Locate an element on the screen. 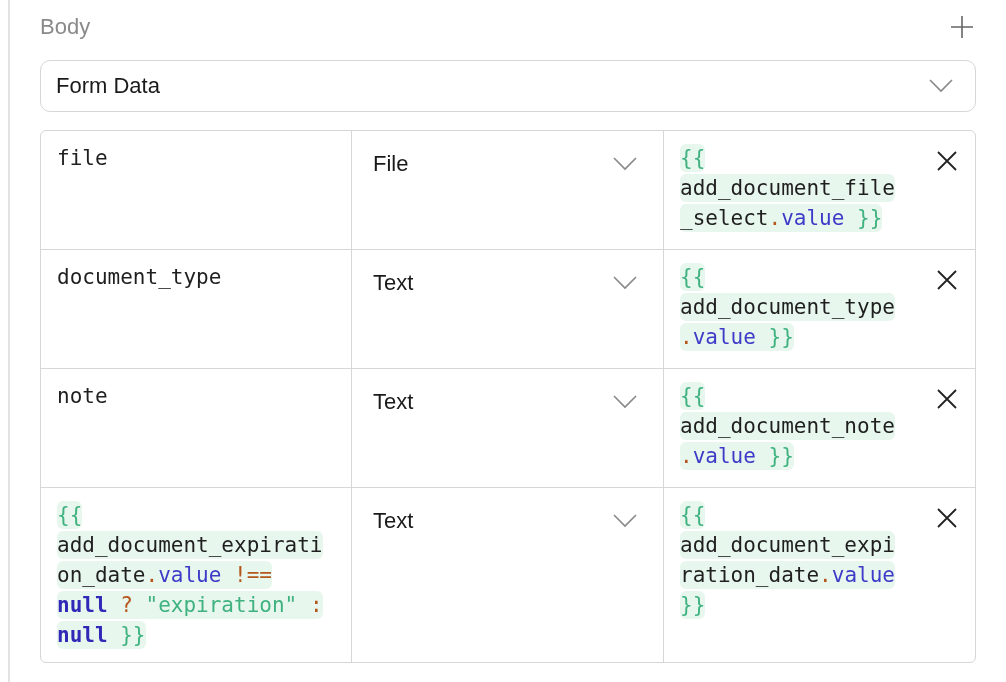 Image resolution: width=1006 pixels, height=682 pixels. key-field: document_type is located at coordinates (139, 277).